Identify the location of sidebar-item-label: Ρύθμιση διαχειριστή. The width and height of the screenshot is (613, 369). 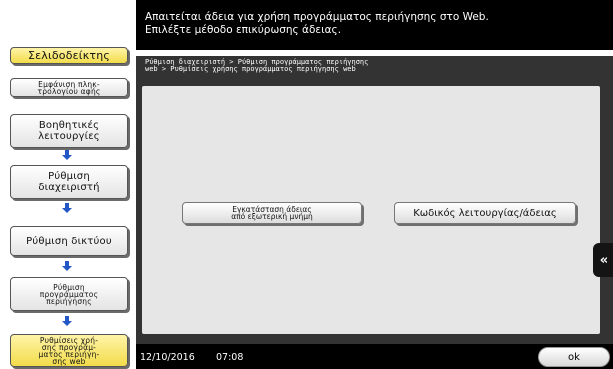
(69, 182).